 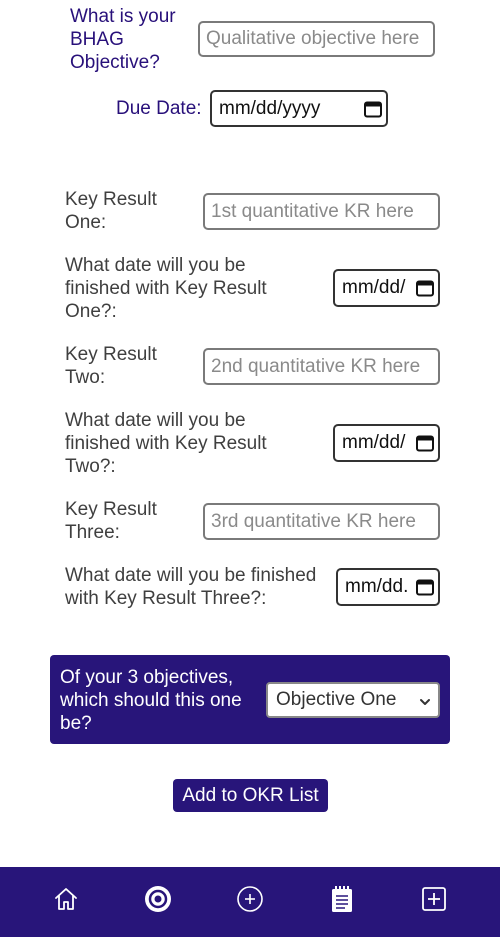 I want to click on kr1-date-input: mm/dd/, so click(x=386, y=288).